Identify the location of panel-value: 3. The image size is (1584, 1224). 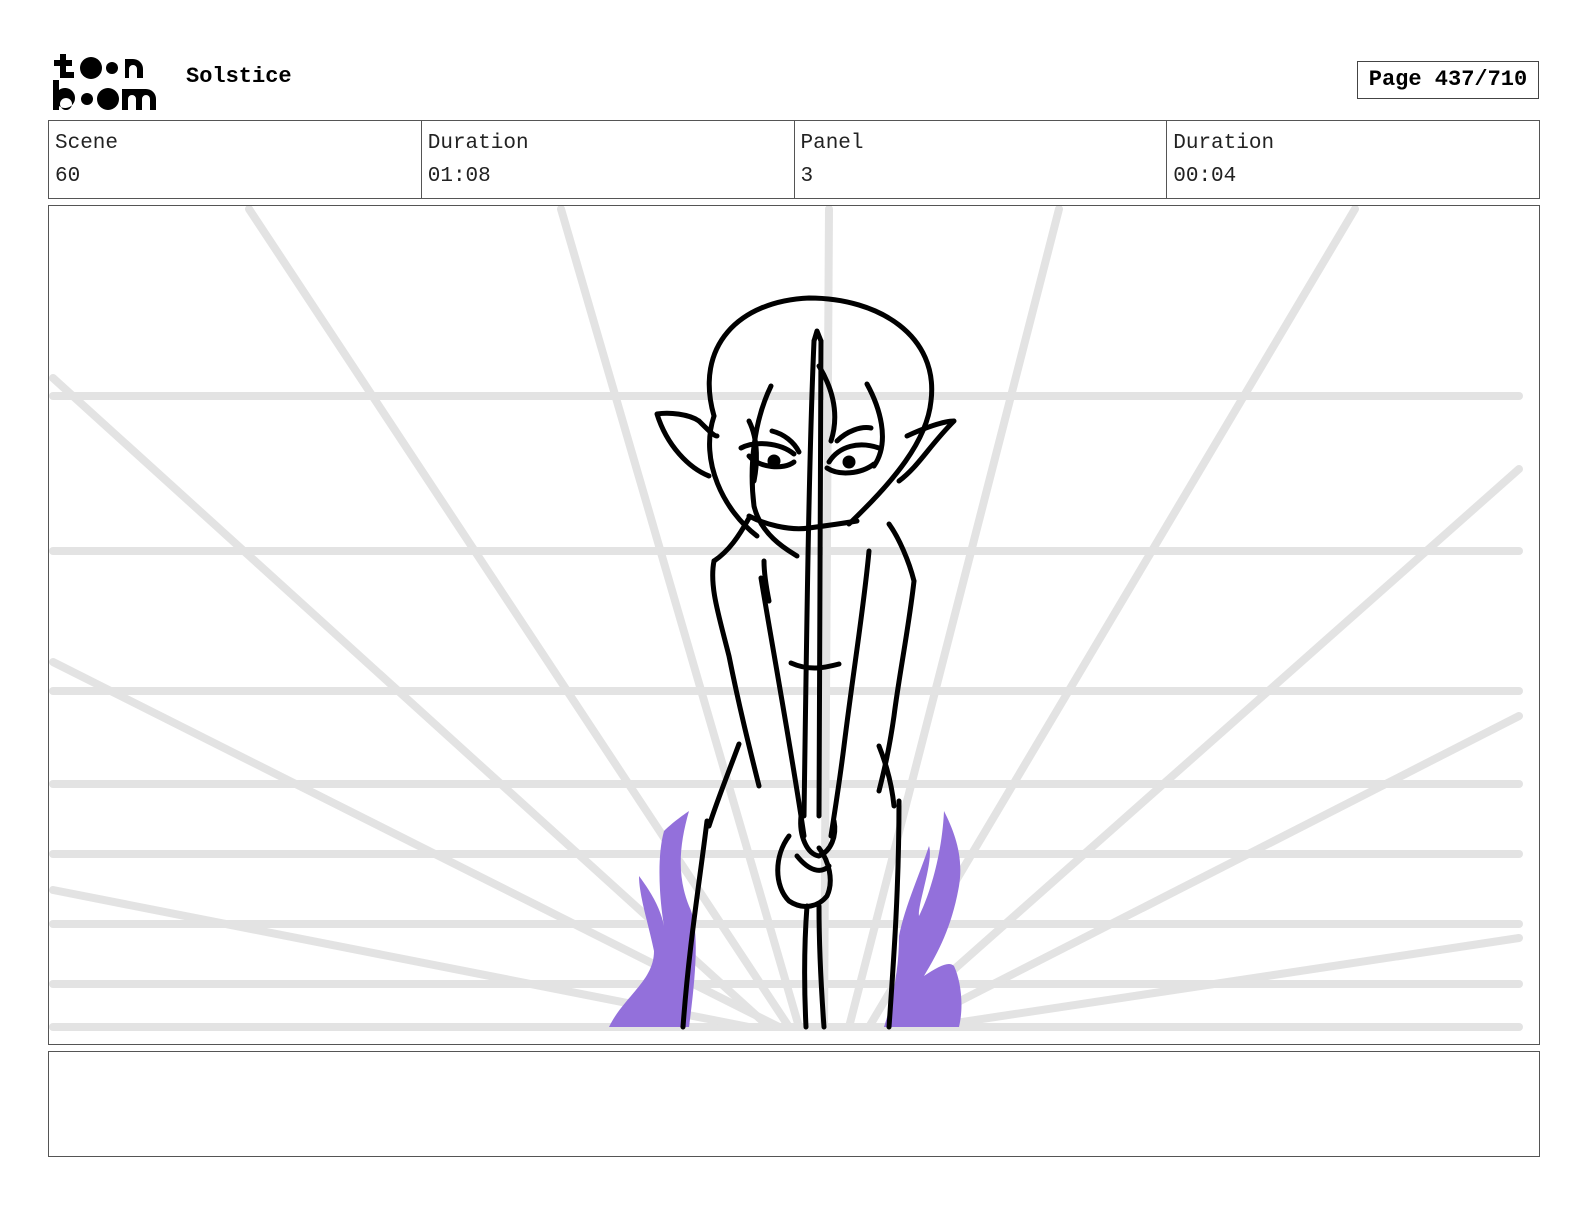
(807, 176).